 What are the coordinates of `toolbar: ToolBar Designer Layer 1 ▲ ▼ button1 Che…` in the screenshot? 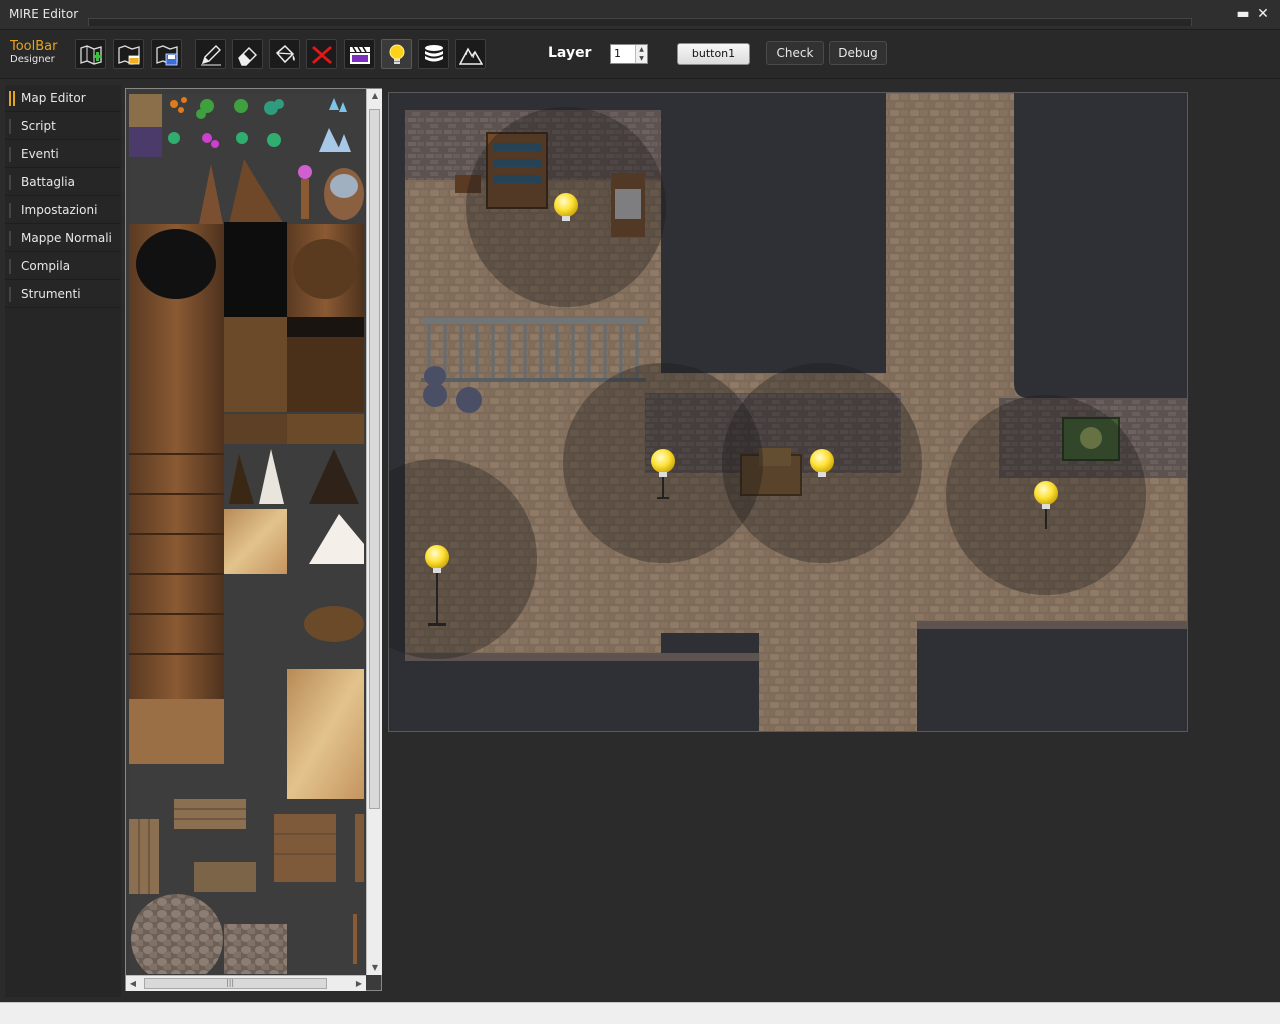 It's located at (640, 55).